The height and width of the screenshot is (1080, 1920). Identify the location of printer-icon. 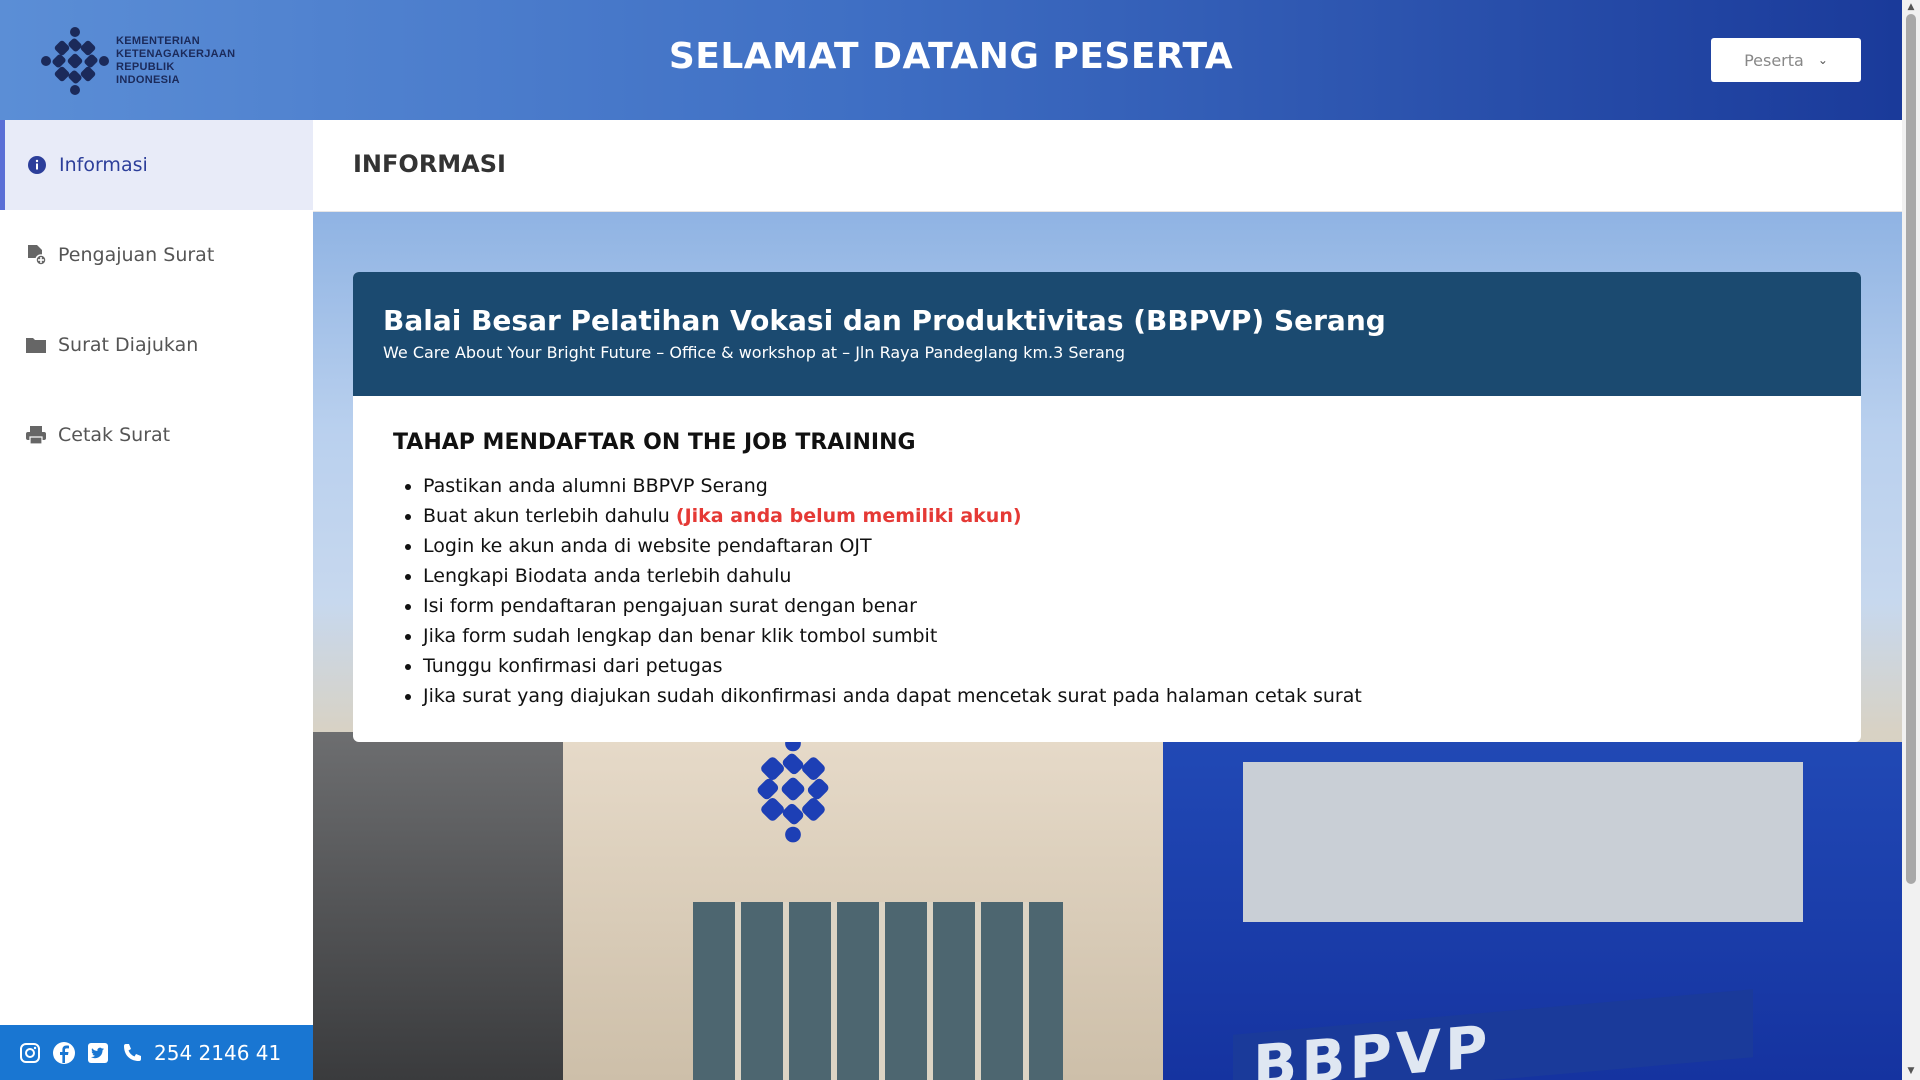
(36, 435).